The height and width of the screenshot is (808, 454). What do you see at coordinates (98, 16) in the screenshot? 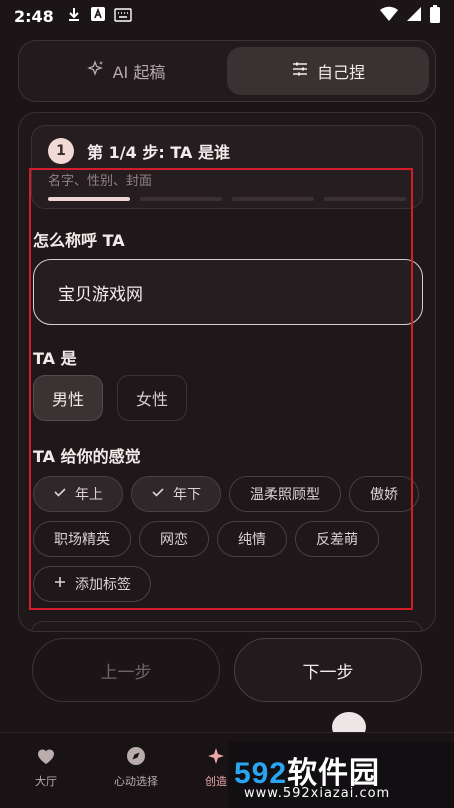
I see `app-a-icon` at bounding box center [98, 16].